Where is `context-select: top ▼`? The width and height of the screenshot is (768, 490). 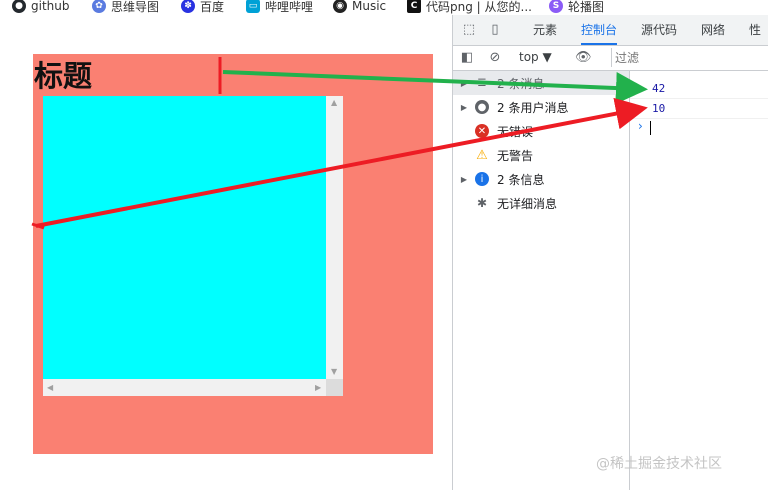
context-select: top ▼ is located at coordinates (535, 57).